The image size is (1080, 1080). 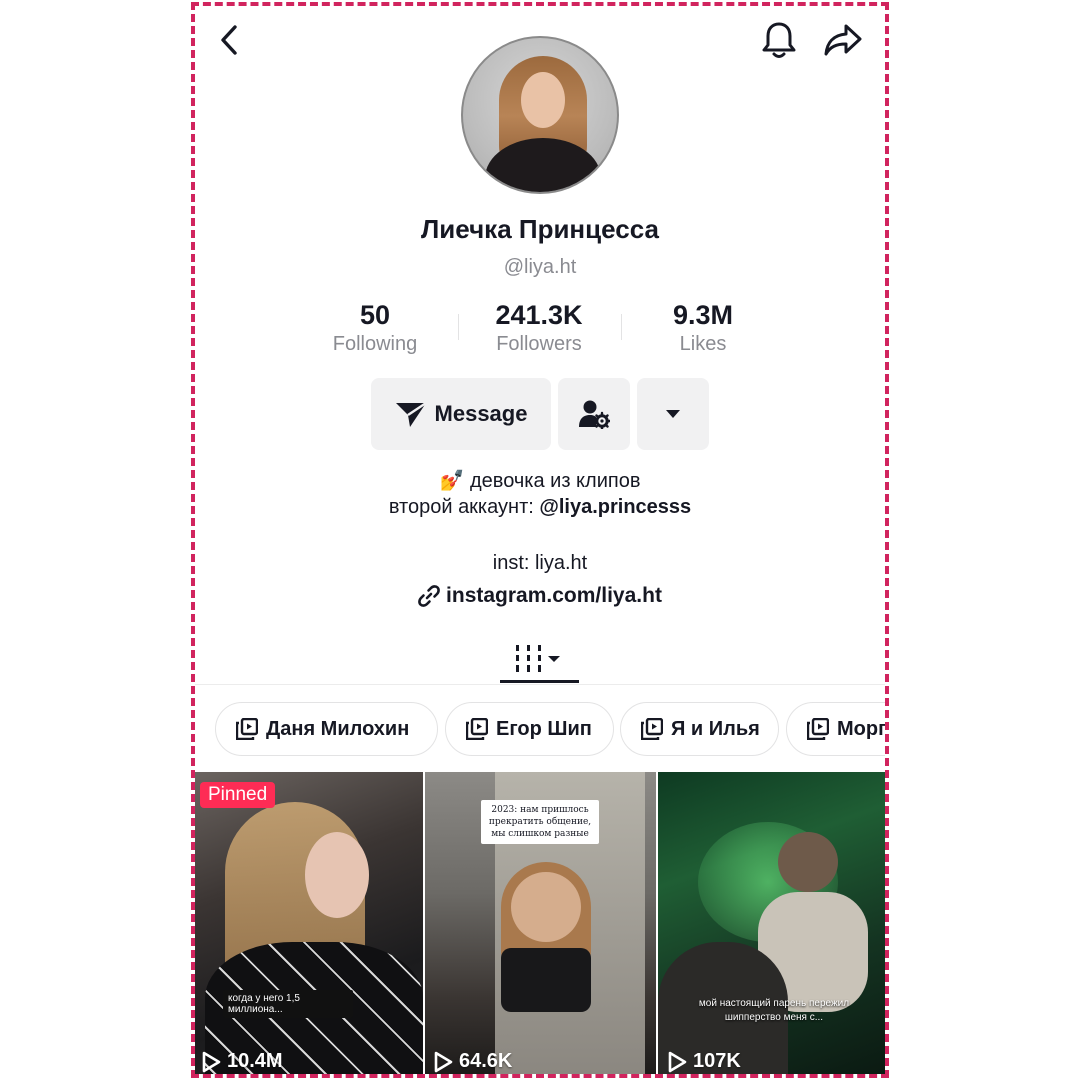 I want to click on playlist-chip: Морг, so click(x=835, y=729).